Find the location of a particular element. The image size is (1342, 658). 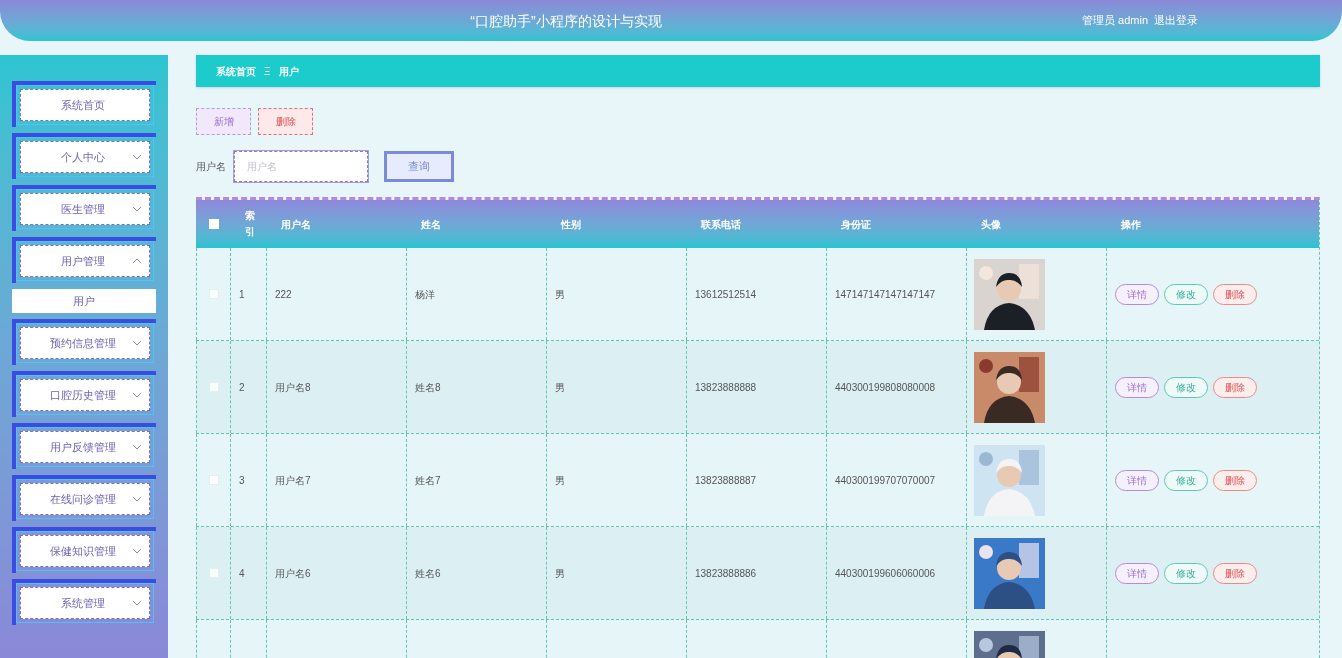

breadcrumb-separator: Ξ is located at coordinates (267, 71).